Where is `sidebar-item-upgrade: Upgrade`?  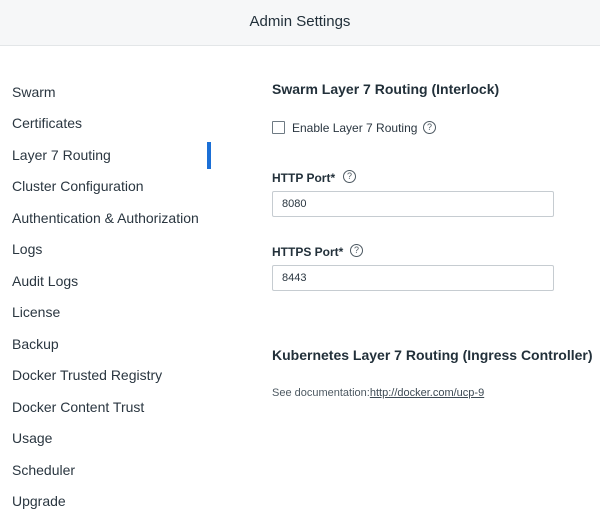
sidebar-item-upgrade: Upgrade is located at coordinates (39, 501).